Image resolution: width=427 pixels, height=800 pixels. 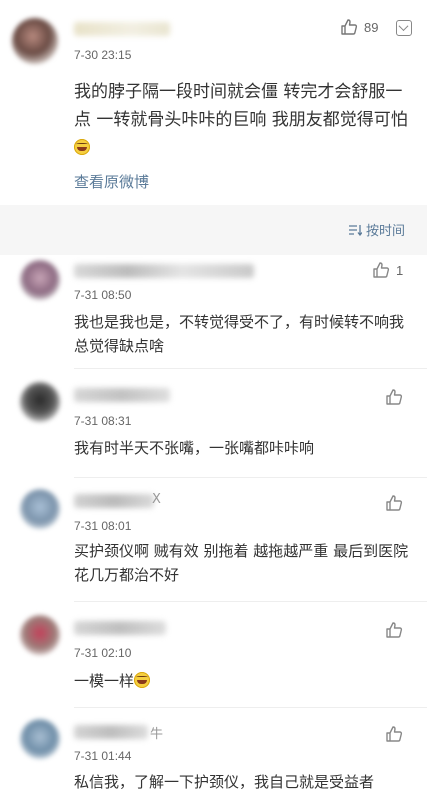 I want to click on comment-time: 7-31 08:50, so click(x=103, y=295).